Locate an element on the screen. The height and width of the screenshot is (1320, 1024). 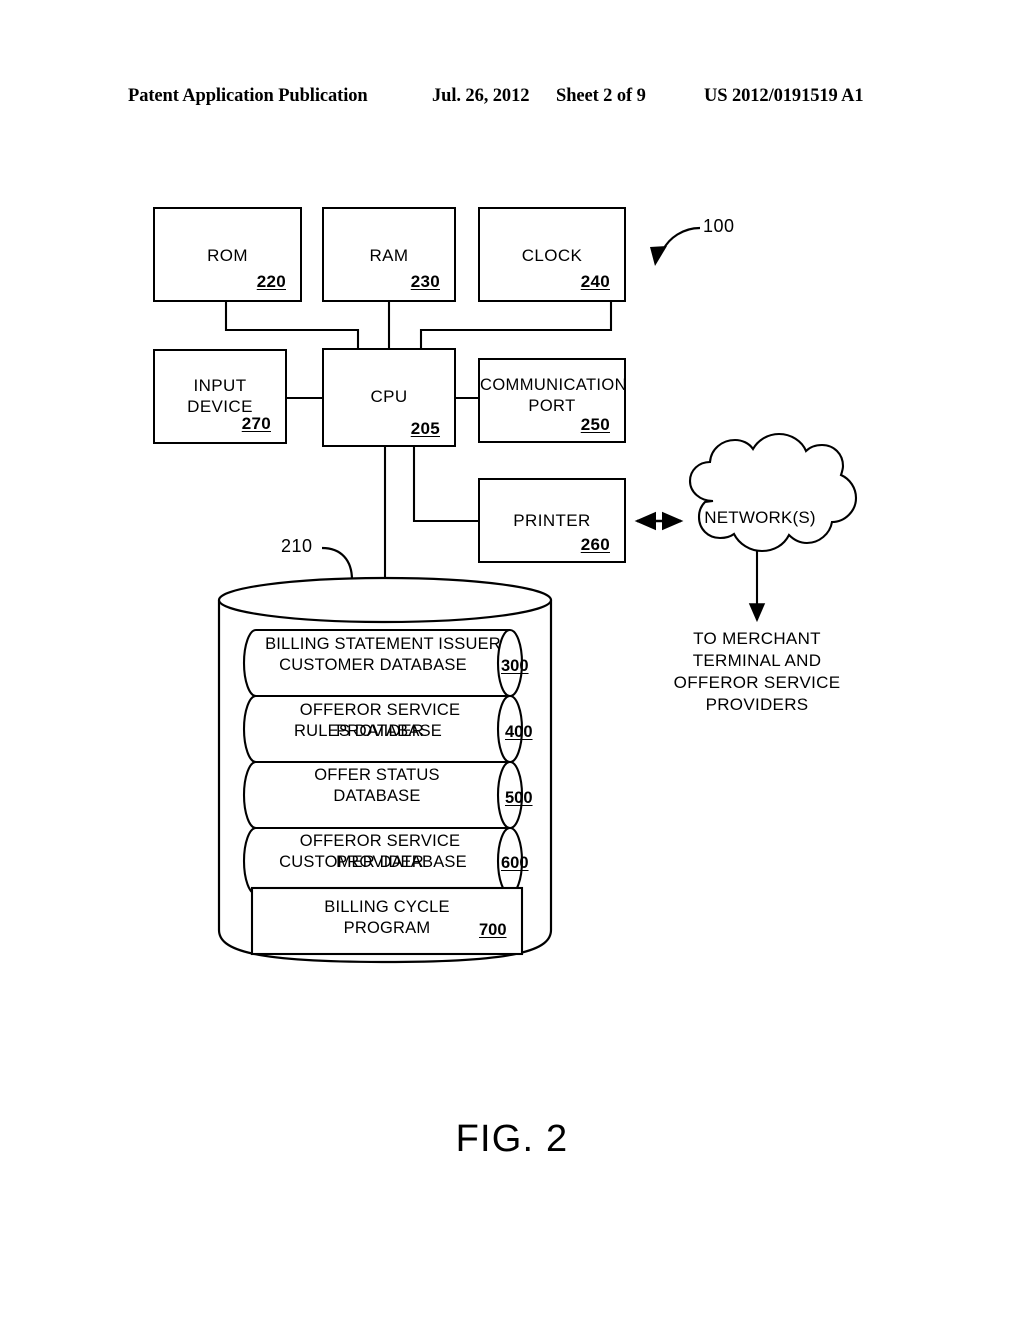
node-ram-ref: 230 is located at coordinates (425, 281).